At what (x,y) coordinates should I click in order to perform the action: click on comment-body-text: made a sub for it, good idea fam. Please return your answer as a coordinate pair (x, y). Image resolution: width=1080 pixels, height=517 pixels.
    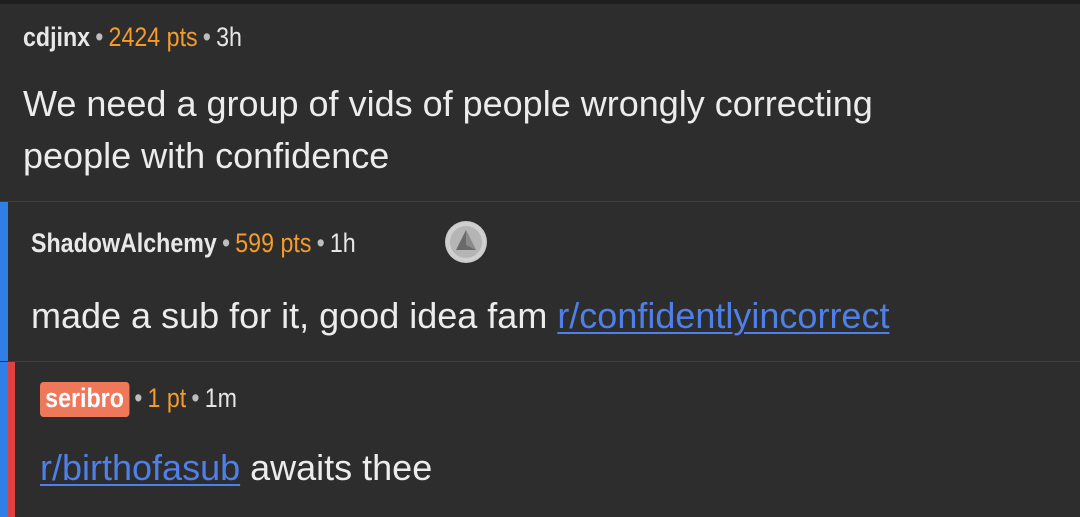
    Looking at the image, I should click on (294, 315).